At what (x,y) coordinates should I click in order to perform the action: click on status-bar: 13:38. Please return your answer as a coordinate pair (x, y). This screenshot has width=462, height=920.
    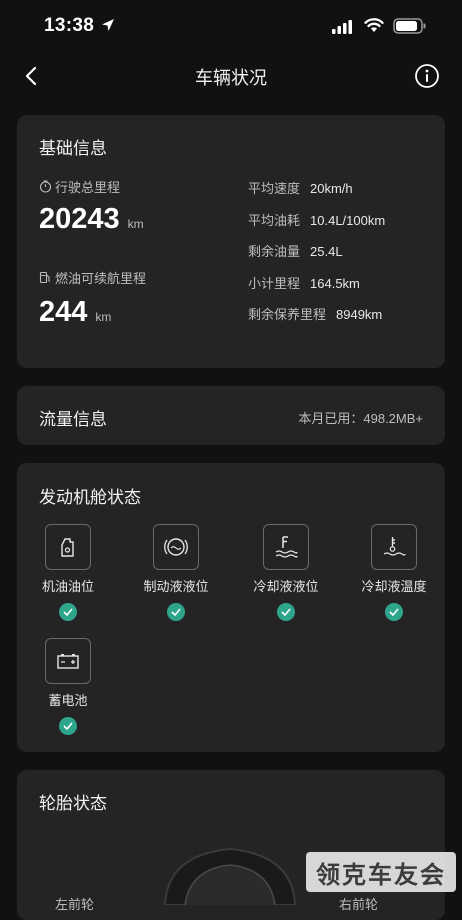
    Looking at the image, I should click on (231, 26).